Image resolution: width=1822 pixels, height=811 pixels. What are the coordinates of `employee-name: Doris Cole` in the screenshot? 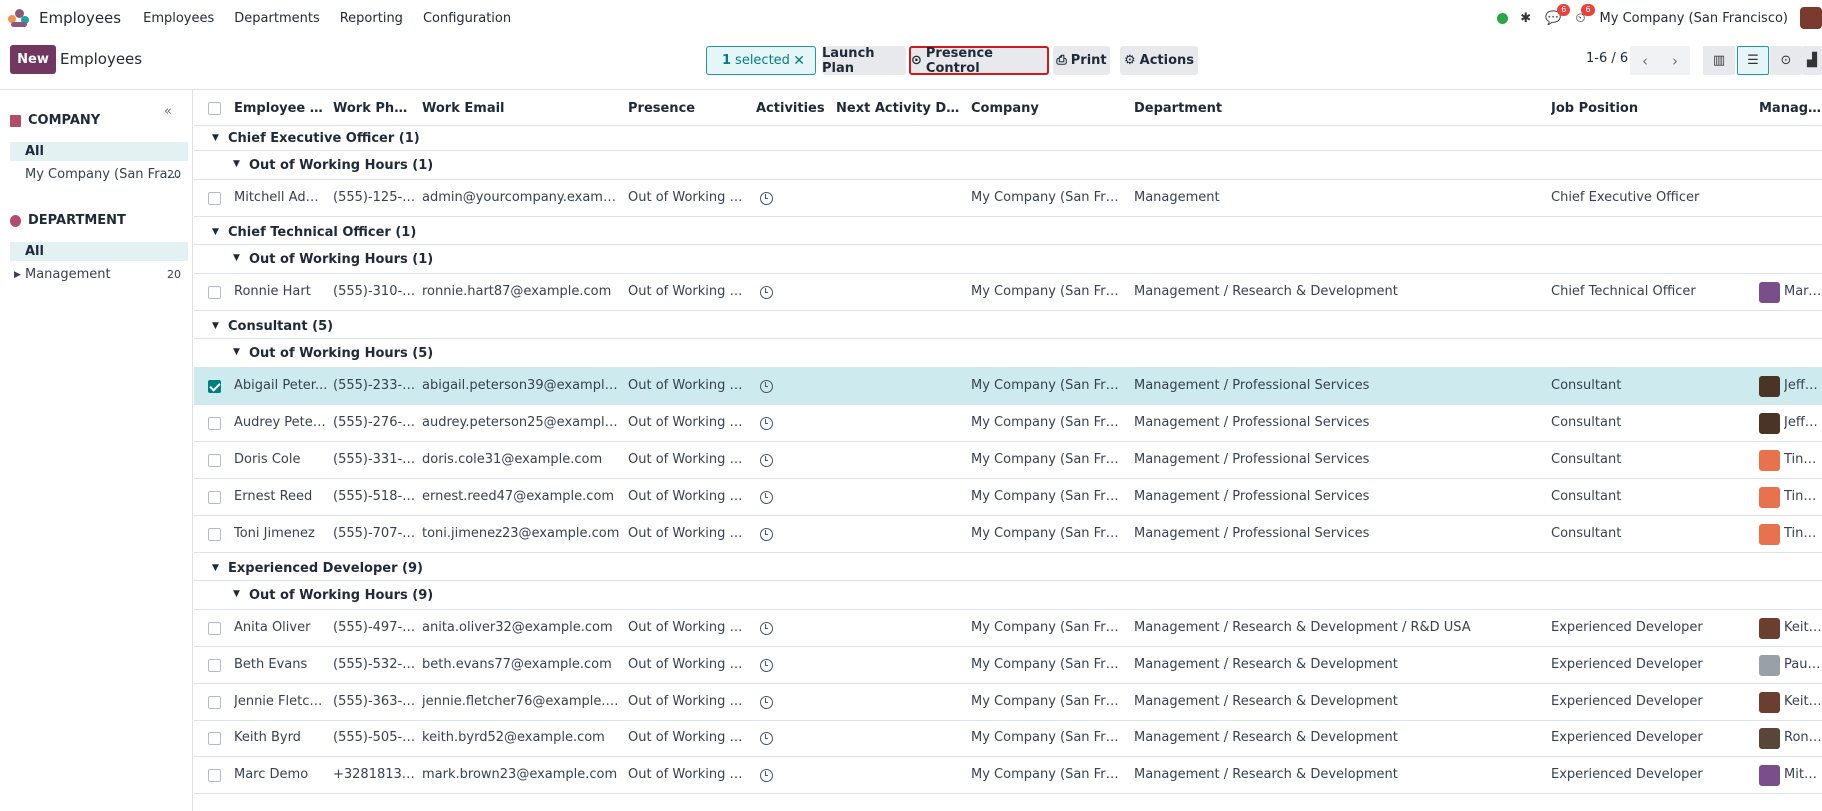 It's located at (267, 459).